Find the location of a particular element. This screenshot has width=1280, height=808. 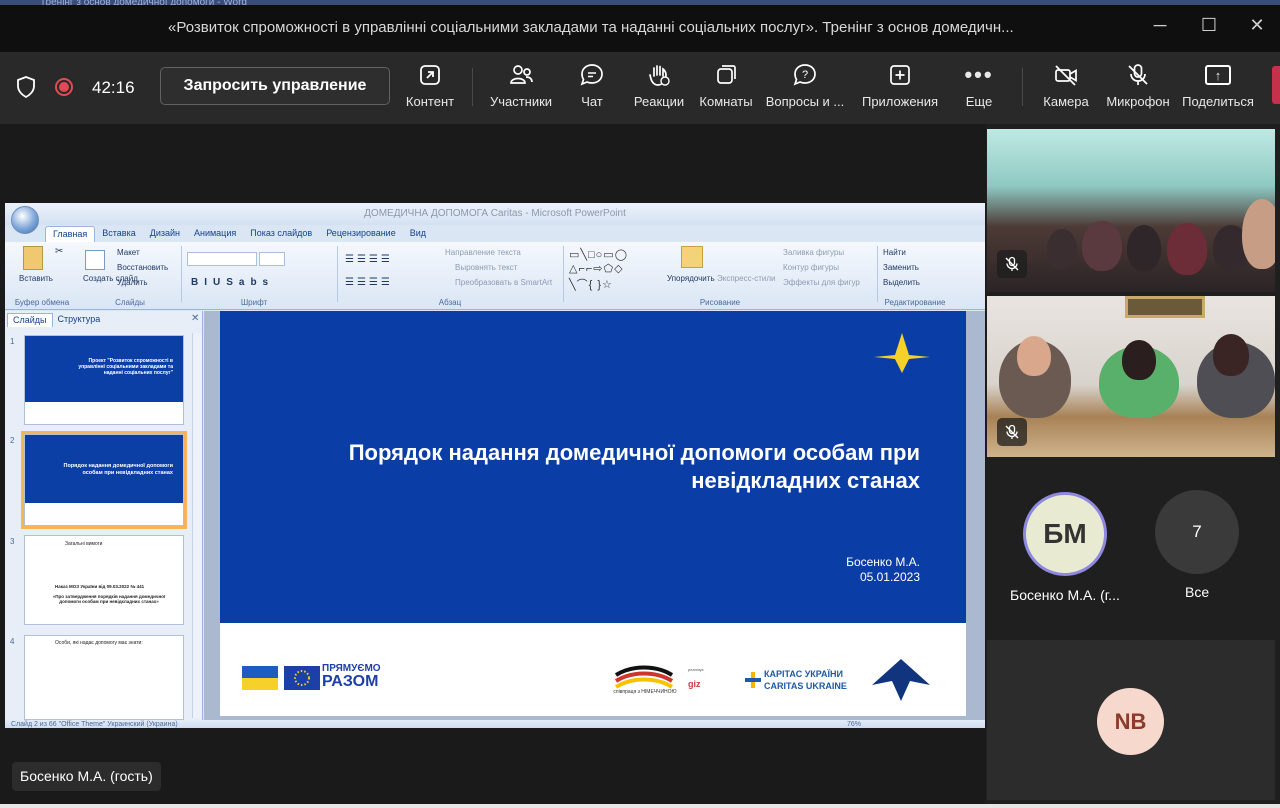

paste-label: Вставить is located at coordinates (36, 278).